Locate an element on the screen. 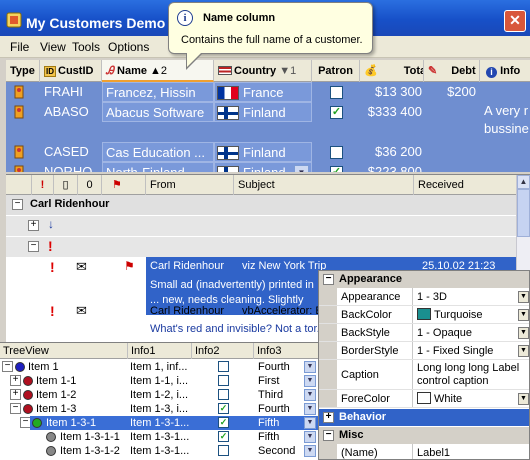 The width and height of the screenshot is (530, 460). col-info2: Info2 is located at coordinates (223, 351).